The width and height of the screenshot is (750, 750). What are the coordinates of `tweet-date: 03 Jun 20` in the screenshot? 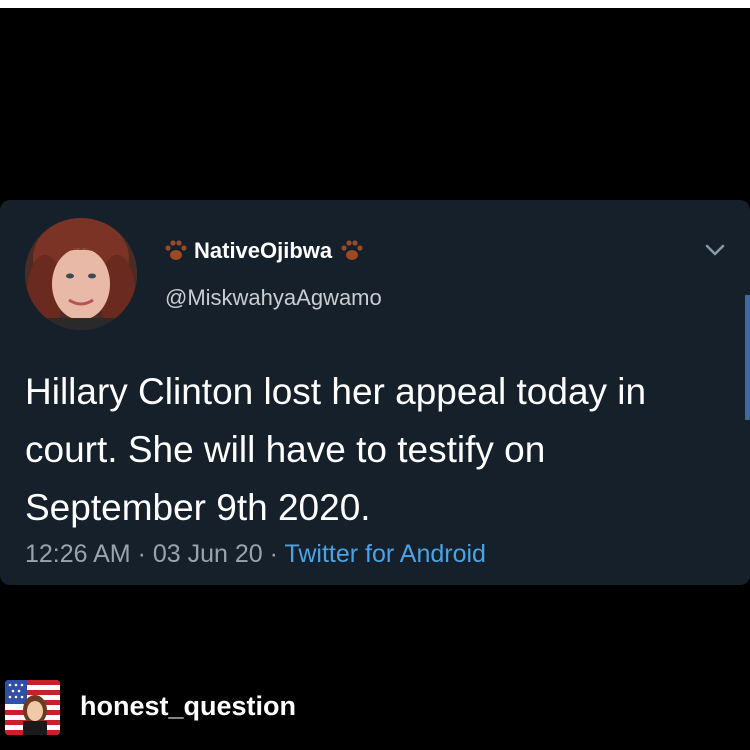 It's located at (207, 554).